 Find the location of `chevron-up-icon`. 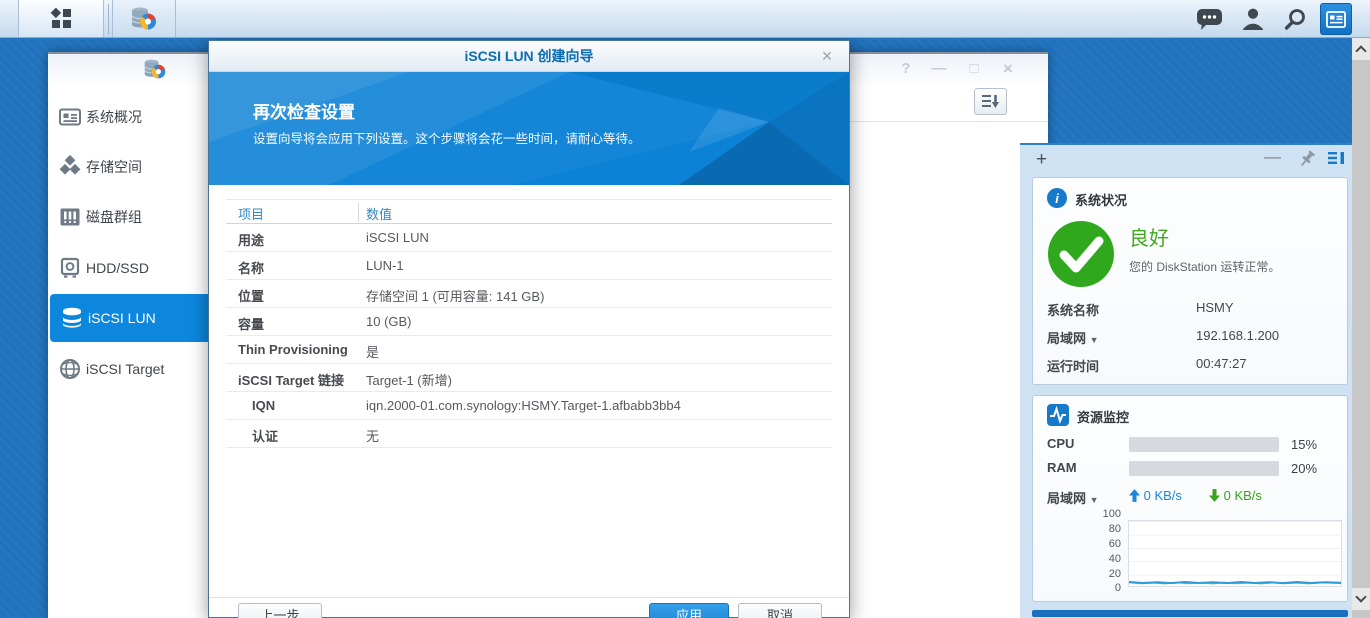

chevron-up-icon is located at coordinates (1361, 51).